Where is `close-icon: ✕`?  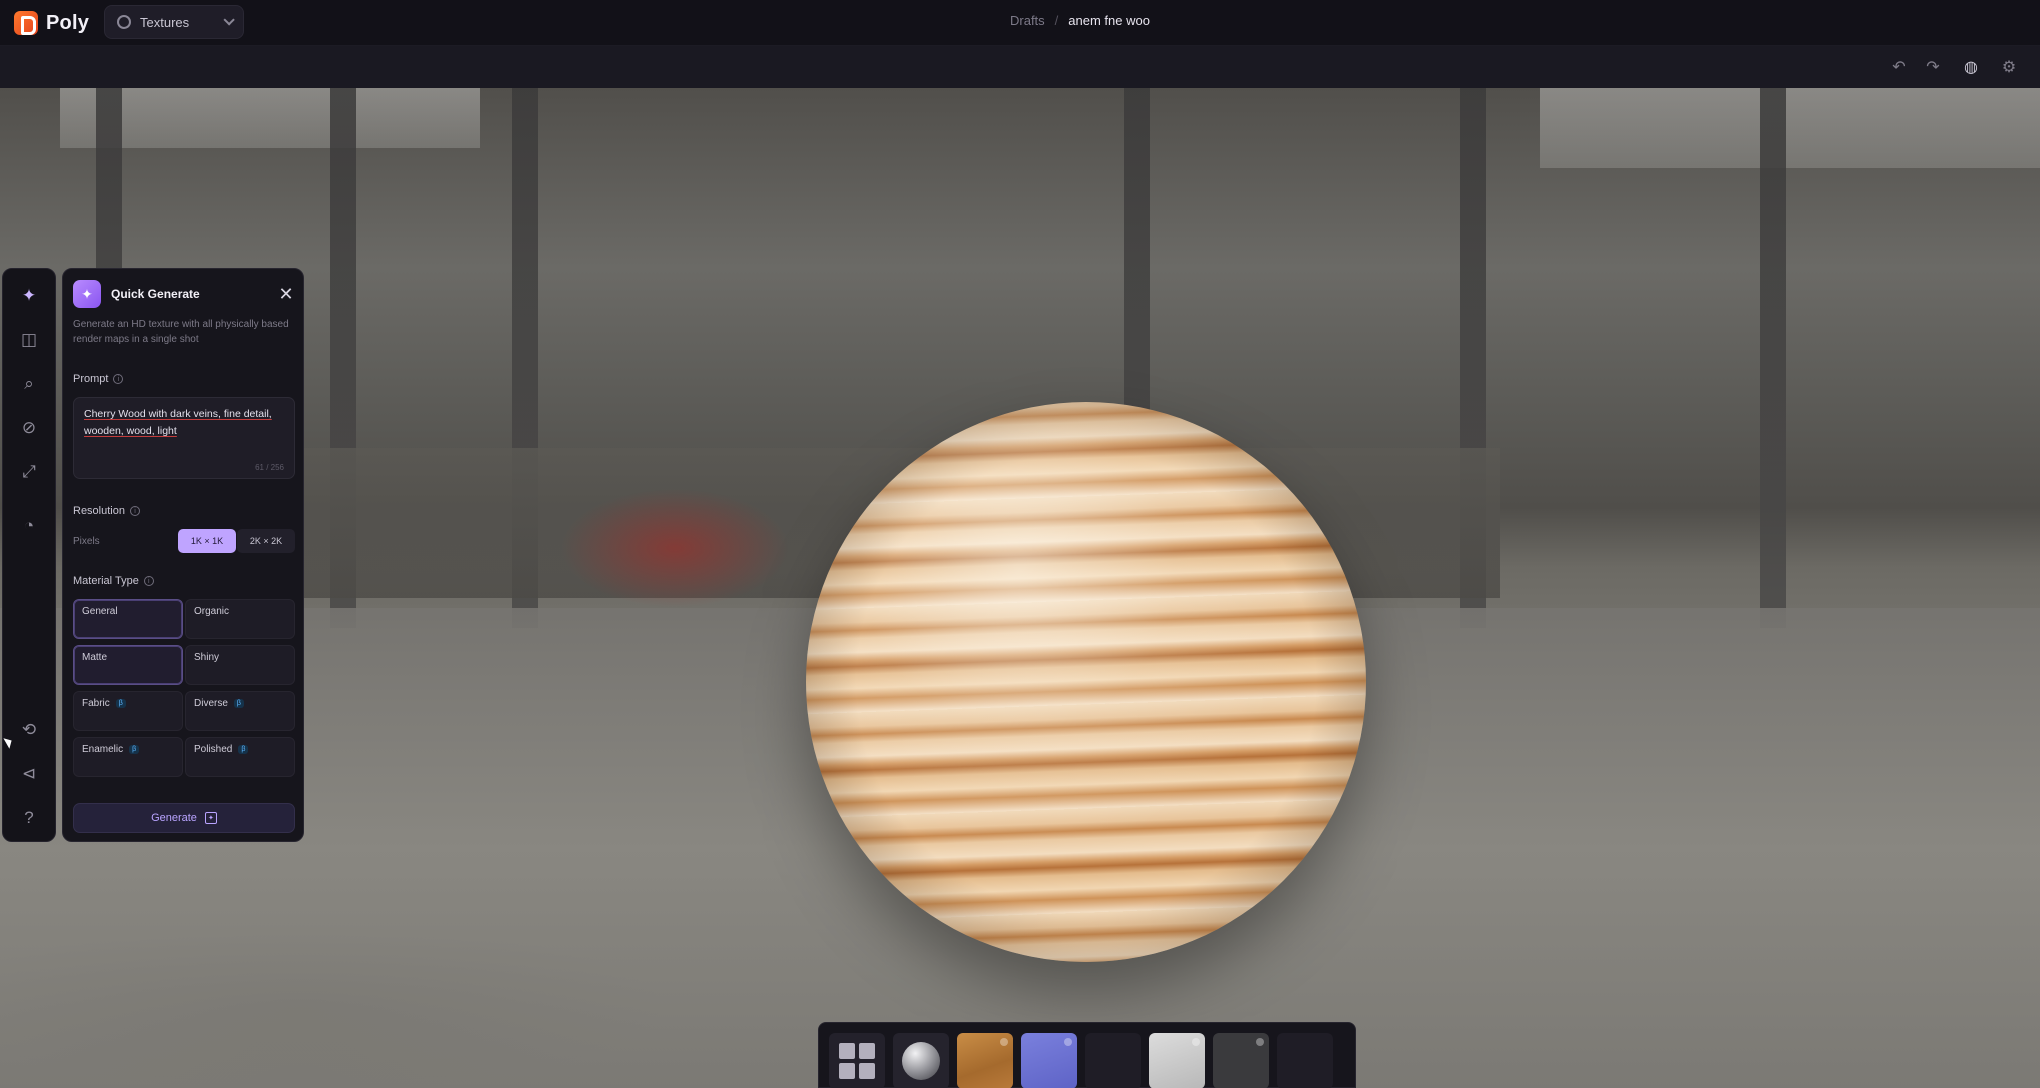
close-icon: ✕ is located at coordinates (286, 294).